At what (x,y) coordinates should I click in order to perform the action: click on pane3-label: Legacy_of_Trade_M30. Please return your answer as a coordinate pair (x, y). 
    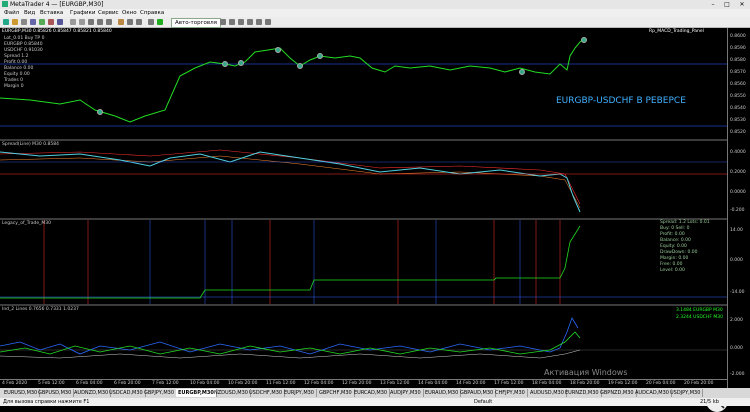
    Looking at the image, I should click on (26, 223).